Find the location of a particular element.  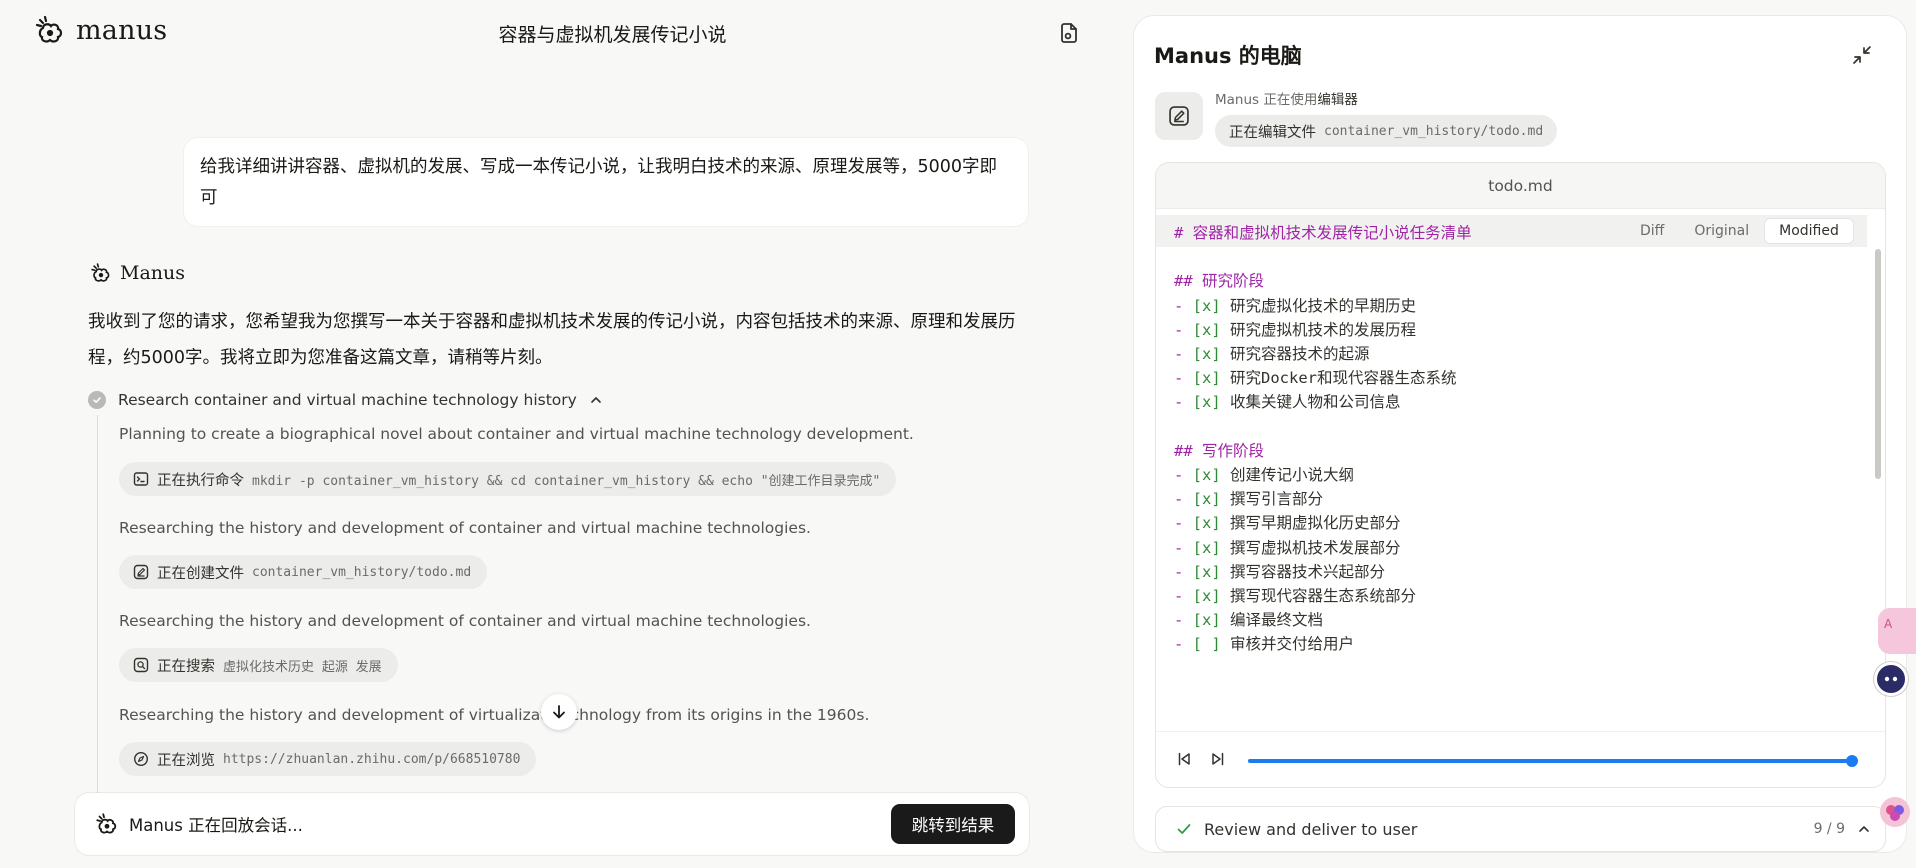

code-line-title: # 容器和虚拟机技术发展传记小说任务清单 is located at coordinates (1323, 233).